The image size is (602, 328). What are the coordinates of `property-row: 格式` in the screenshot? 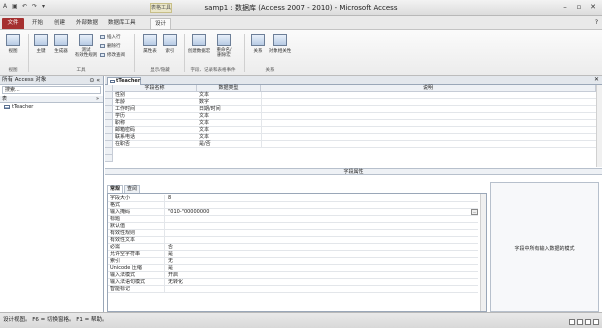 It's located at (293, 205).